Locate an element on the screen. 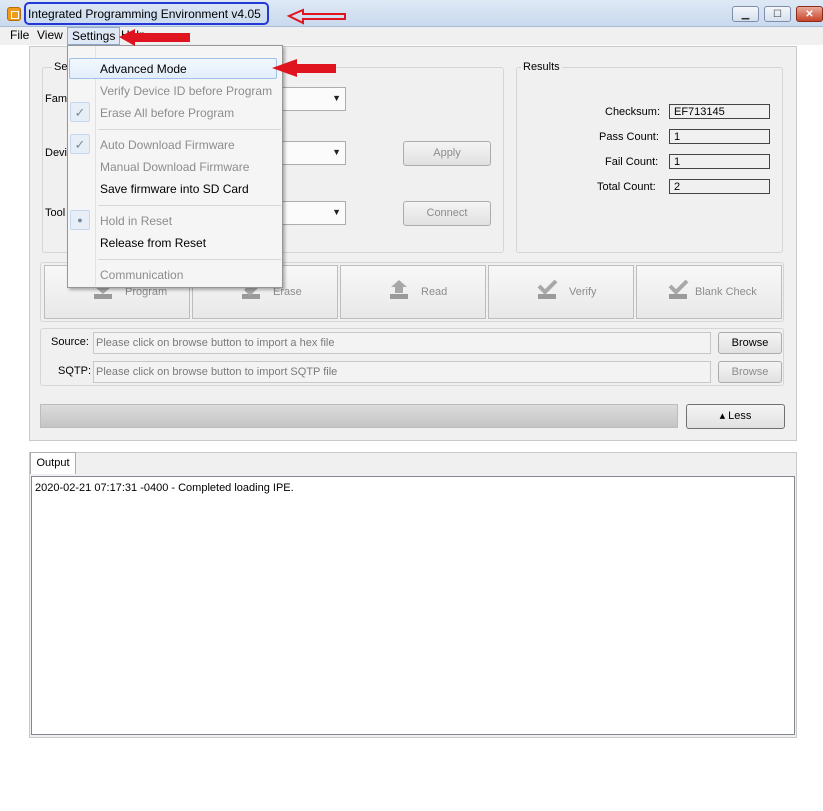  maximize-icon: ☐ is located at coordinates (777, 14).